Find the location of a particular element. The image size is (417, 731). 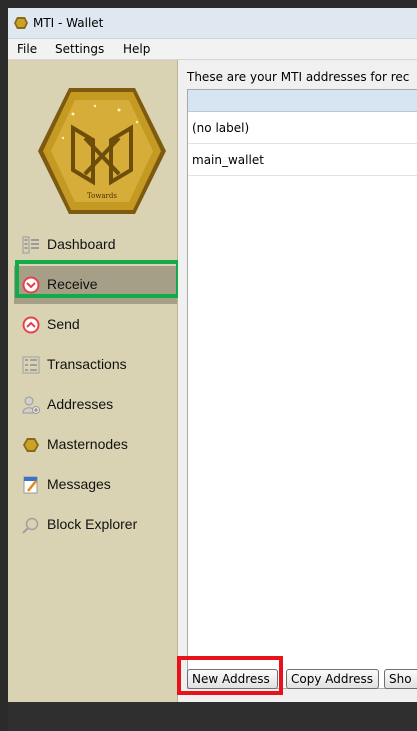

sidebar-item-block-explorer: Block Explorer is located at coordinates (95, 525).